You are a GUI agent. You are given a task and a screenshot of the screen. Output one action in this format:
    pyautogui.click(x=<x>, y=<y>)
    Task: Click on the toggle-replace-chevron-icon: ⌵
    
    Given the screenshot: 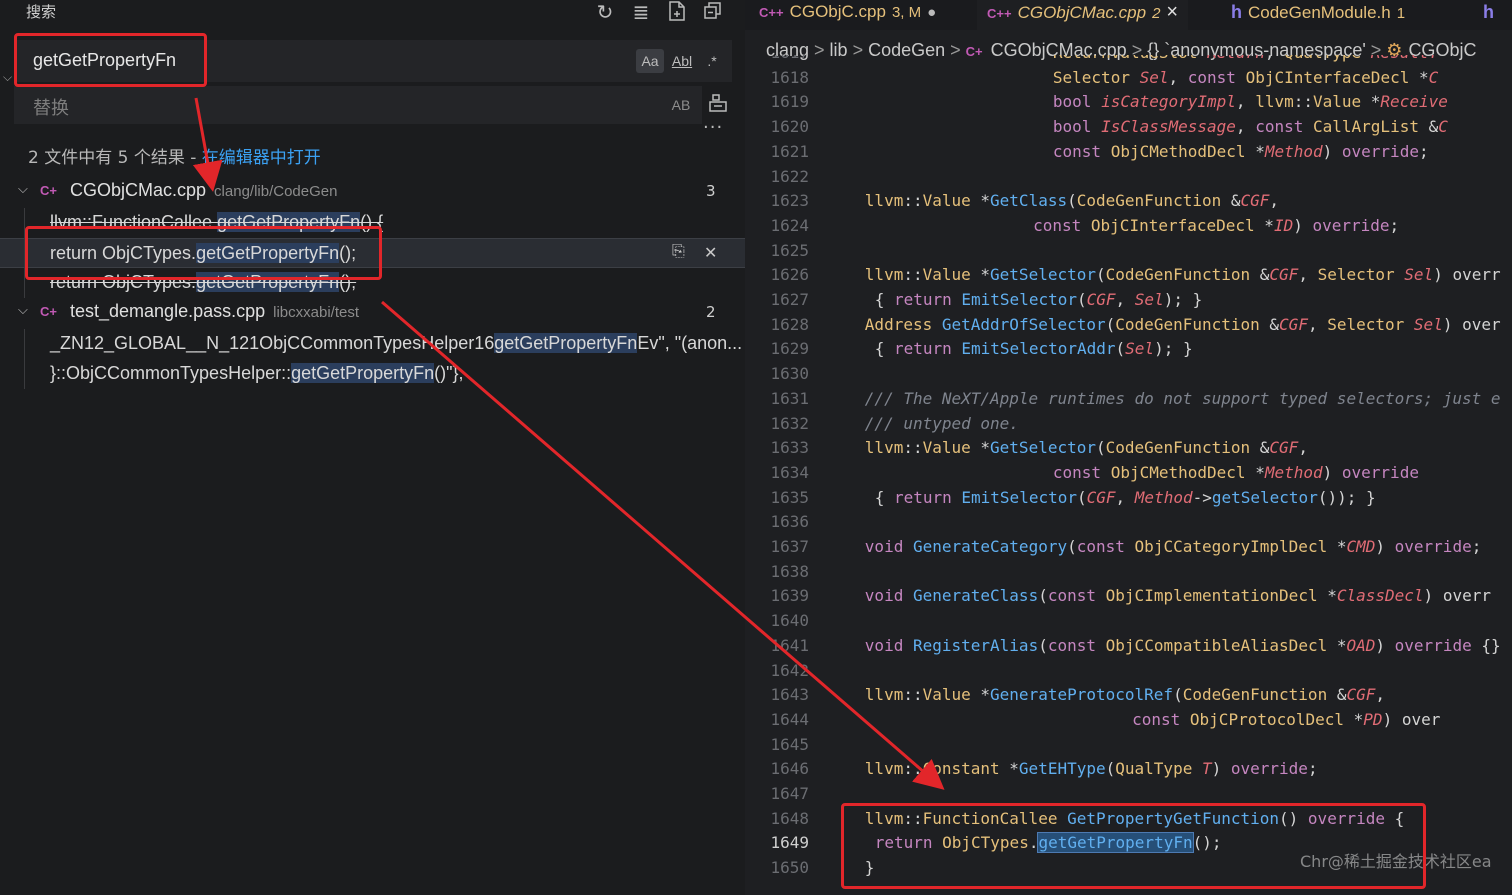 What is the action you would take?
    pyautogui.click(x=7, y=77)
    